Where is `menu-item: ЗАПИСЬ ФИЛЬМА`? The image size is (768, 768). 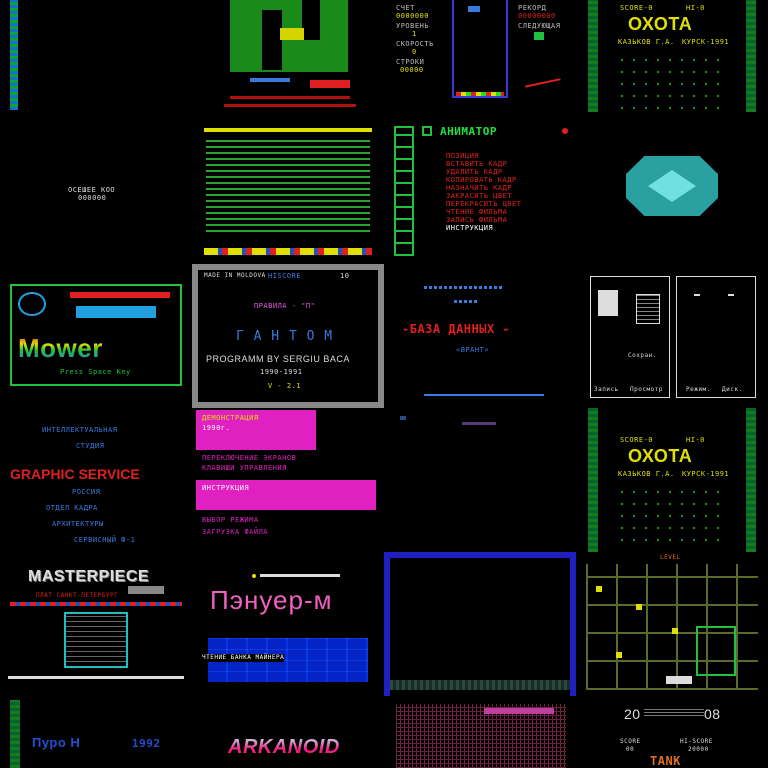 menu-item: ЗАПИСЬ ФИЛЬМА is located at coordinates (483, 220).